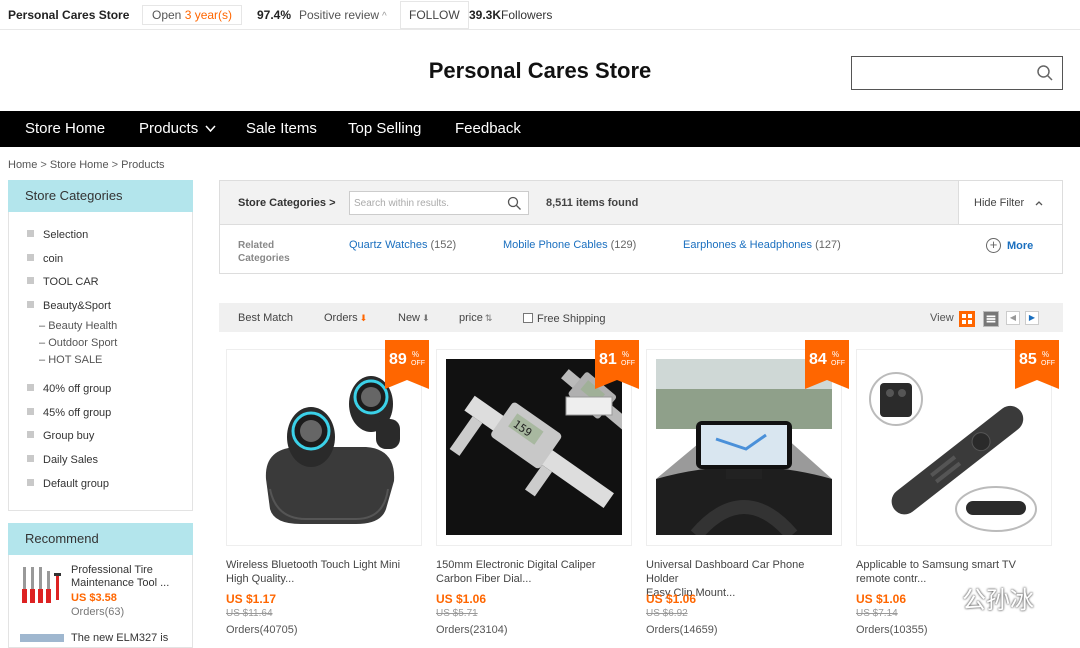 This screenshot has height=648, width=1080. Describe the element at coordinates (429, 203) in the screenshot. I see `search-within-field` at that location.